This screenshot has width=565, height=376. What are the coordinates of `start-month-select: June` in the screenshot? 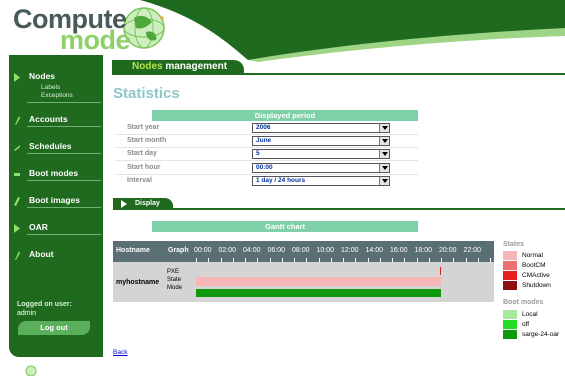 It's located at (321, 141).